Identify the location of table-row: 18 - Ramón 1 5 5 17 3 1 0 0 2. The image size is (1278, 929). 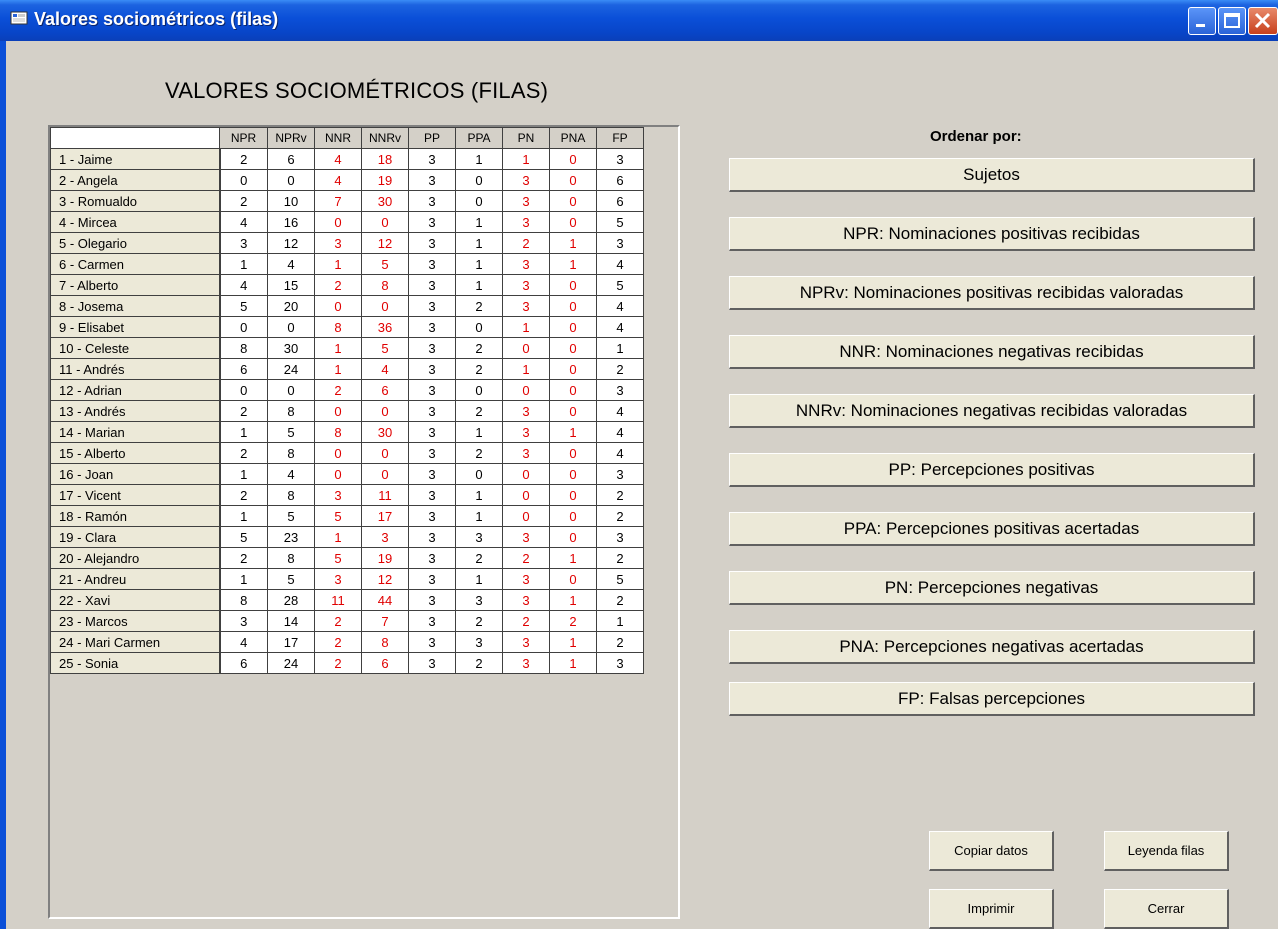
(347, 516).